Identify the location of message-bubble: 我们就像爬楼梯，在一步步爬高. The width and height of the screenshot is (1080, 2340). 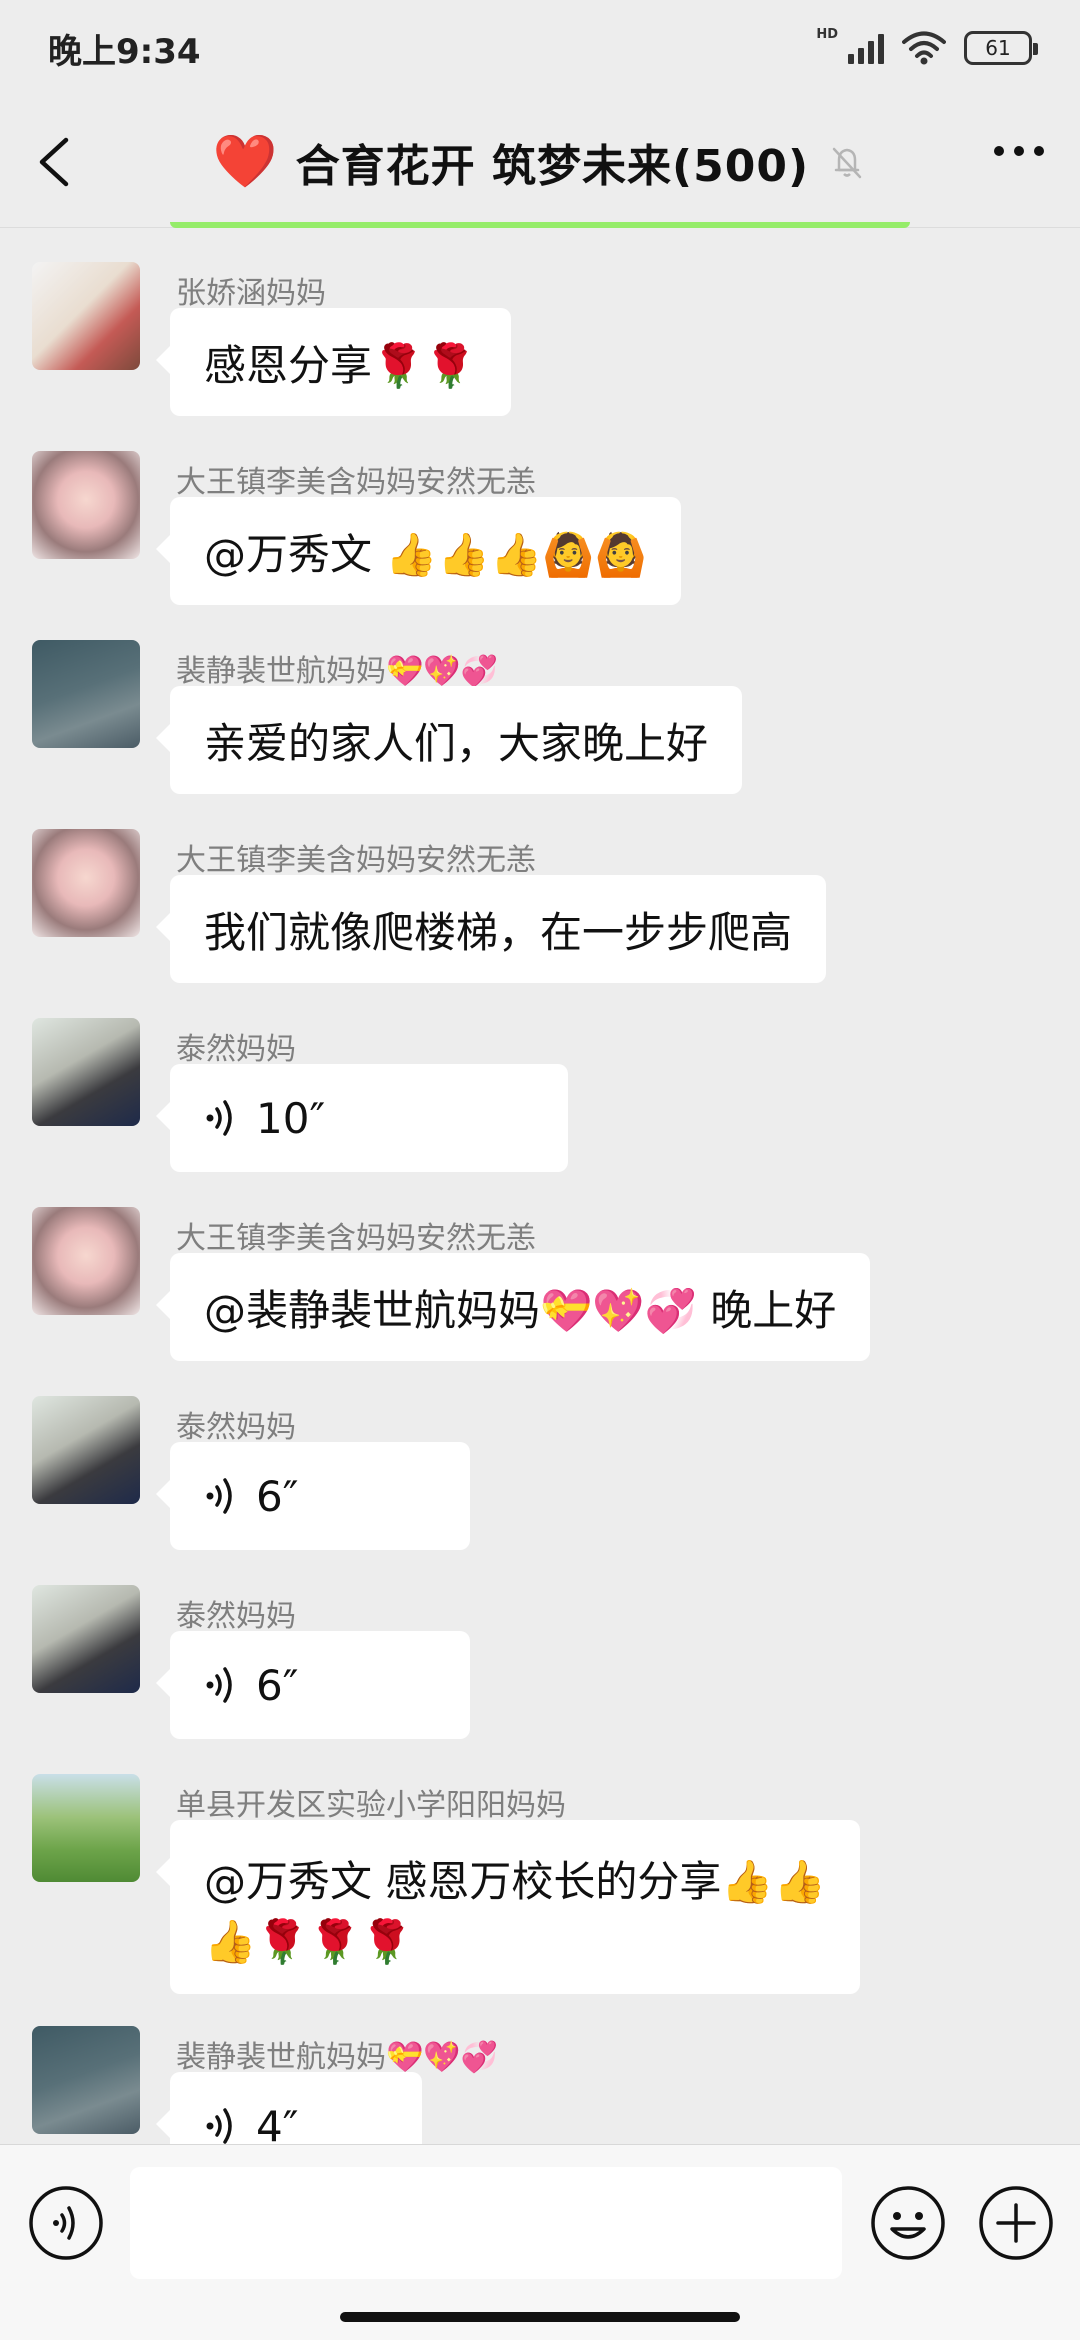
(491, 929).